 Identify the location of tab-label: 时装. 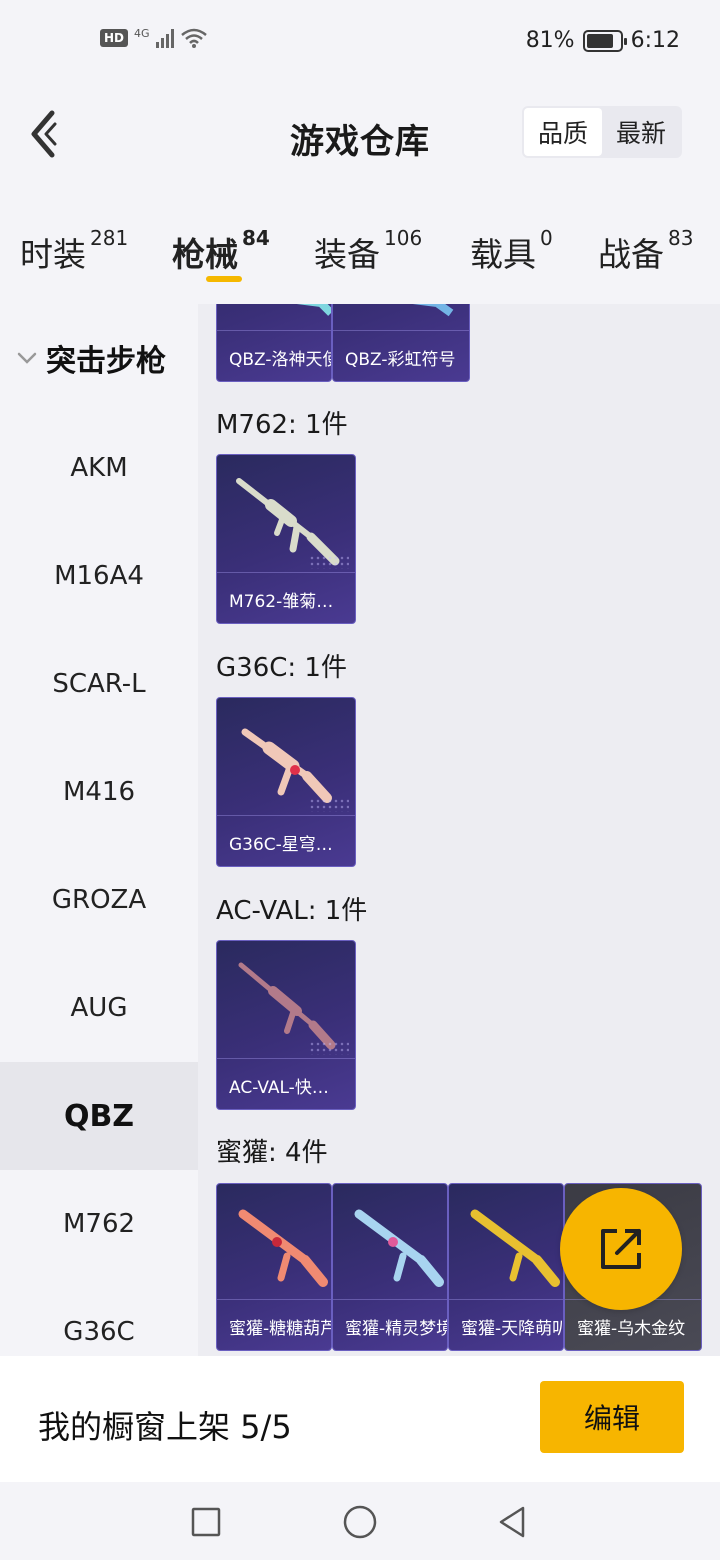
(53, 254).